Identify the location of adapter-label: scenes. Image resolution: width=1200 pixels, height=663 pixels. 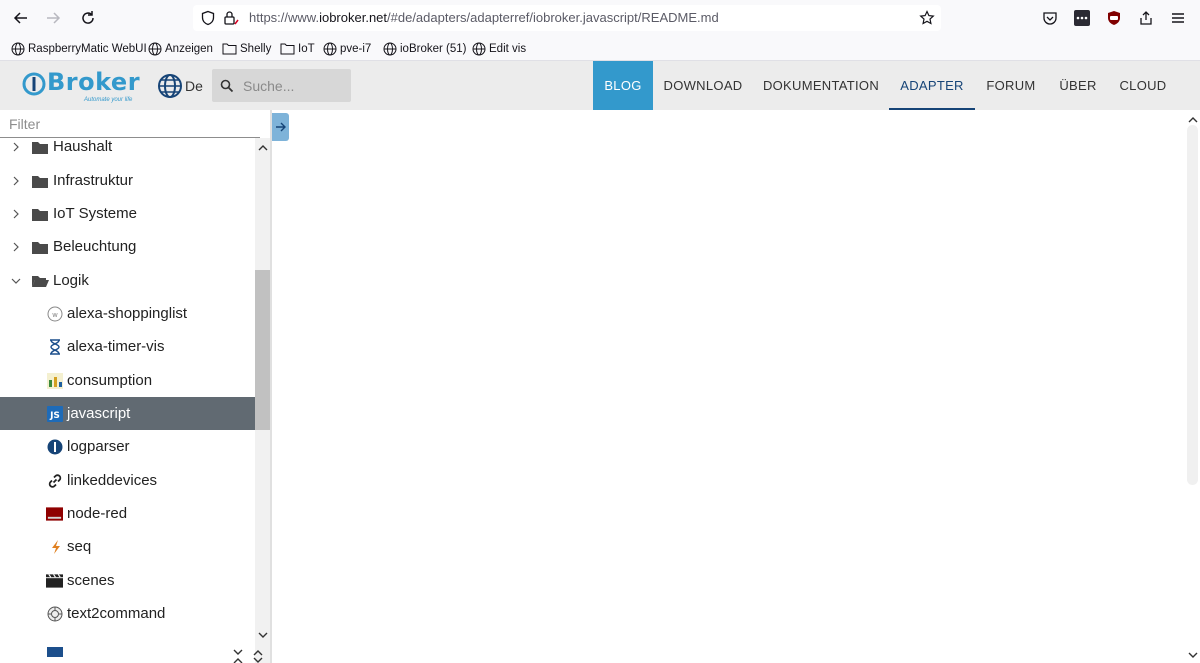
(91, 580).